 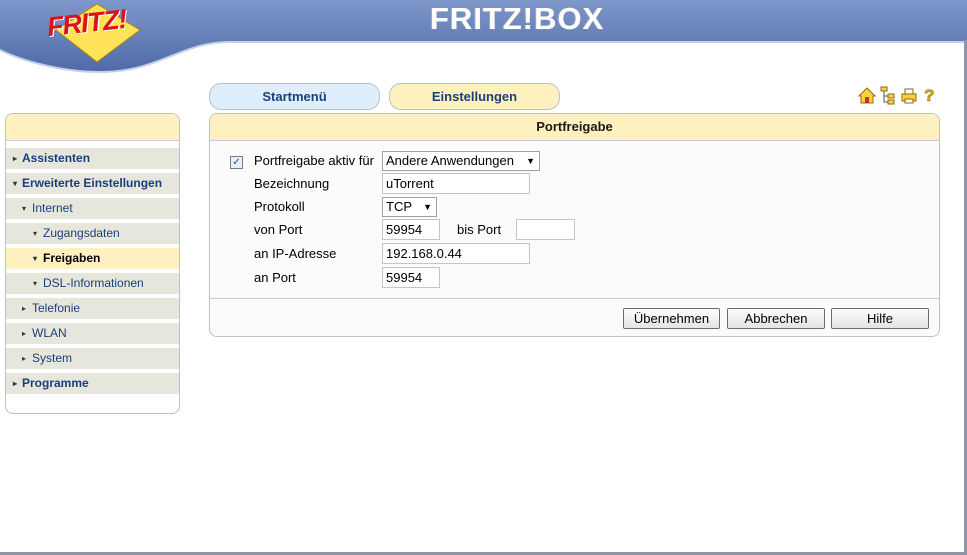 I want to click on tab-einstellungen: Einstellungen, so click(x=474, y=96).